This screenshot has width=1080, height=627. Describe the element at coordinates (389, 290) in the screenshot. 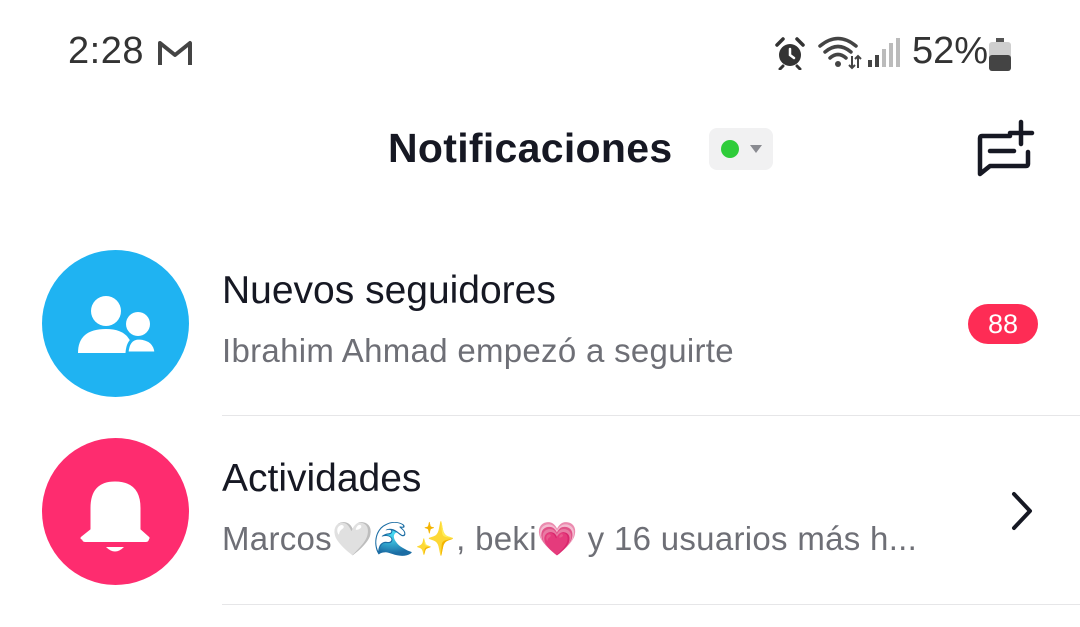

I see `notification-title: Nuevos seguidores` at that location.